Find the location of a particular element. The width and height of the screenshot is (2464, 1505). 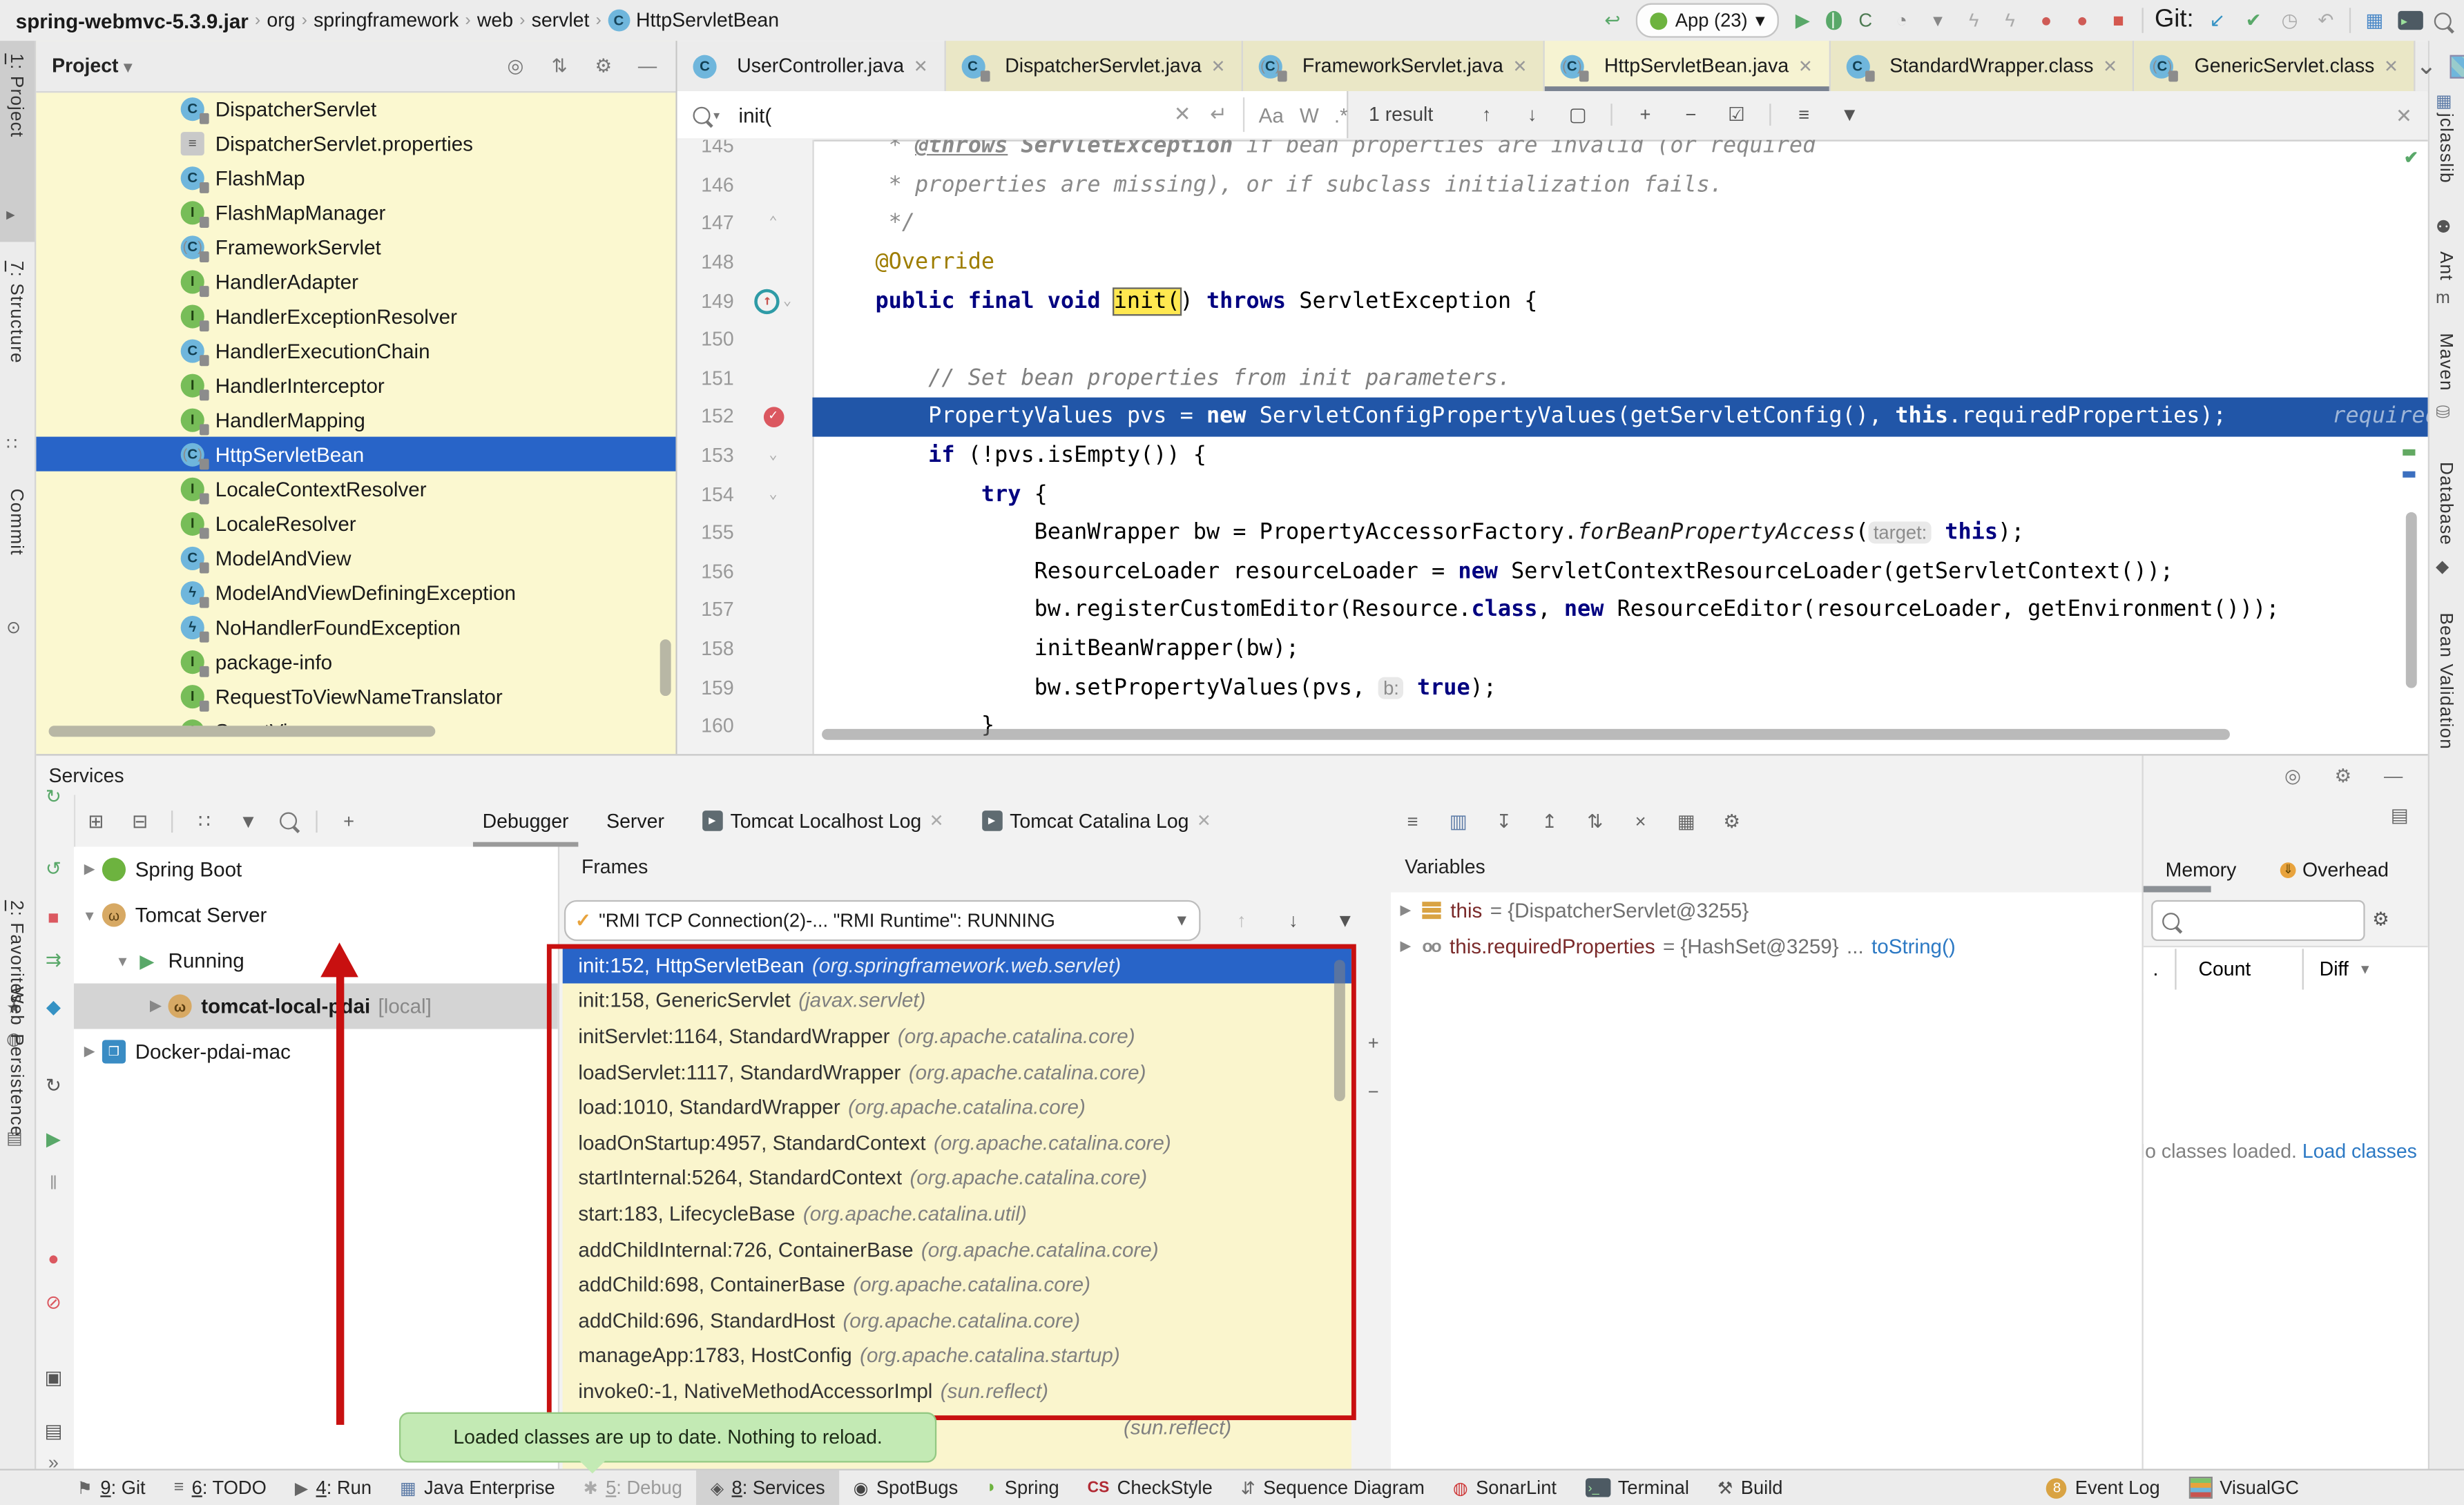

variable-row: ▶ this = {DispatcherServlet@3255} is located at coordinates (1766, 910).